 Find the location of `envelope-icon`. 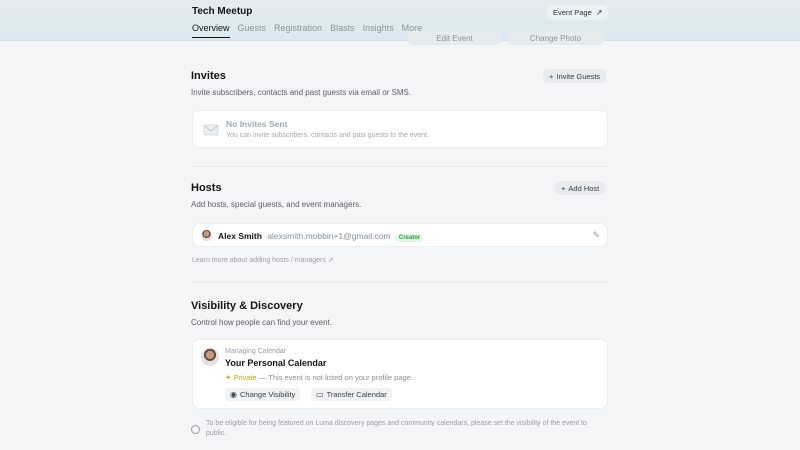

envelope-icon is located at coordinates (211, 130).